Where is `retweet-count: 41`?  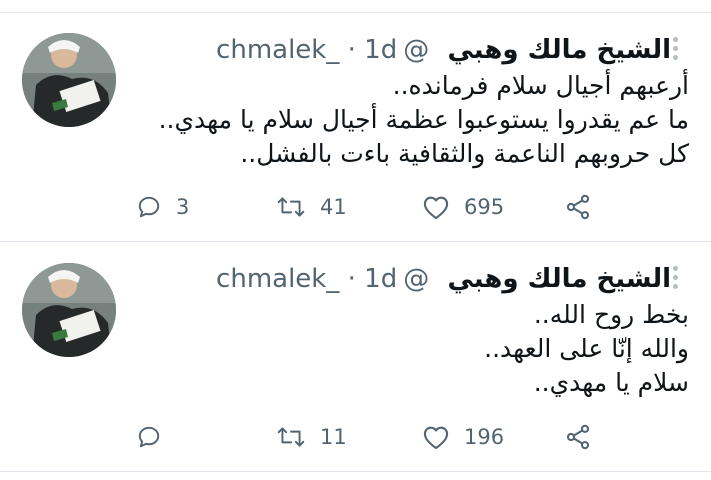 retweet-count: 41 is located at coordinates (333, 207).